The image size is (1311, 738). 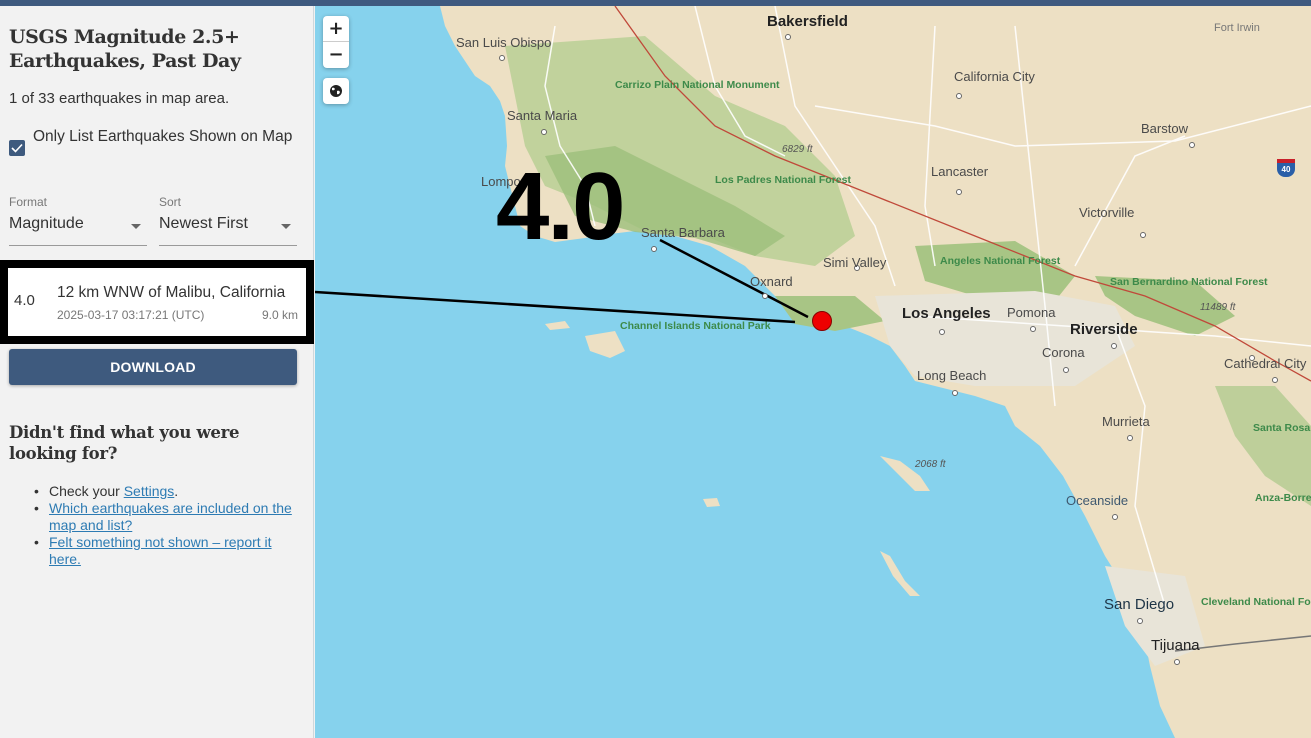 What do you see at coordinates (131, 315) in the screenshot?
I see `earthquake-time: 2025-03-17 03:17:21 (UTC)` at bounding box center [131, 315].